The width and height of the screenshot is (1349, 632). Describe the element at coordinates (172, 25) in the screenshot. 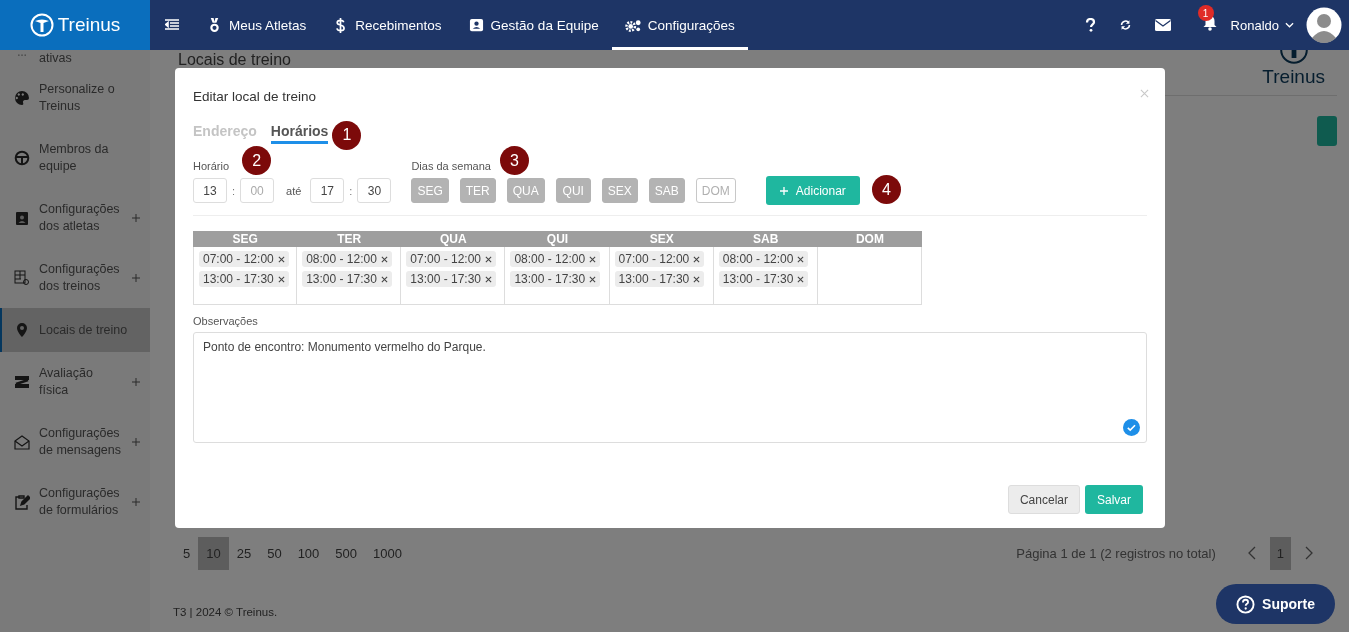

I see `menu-collapse-icon` at that location.